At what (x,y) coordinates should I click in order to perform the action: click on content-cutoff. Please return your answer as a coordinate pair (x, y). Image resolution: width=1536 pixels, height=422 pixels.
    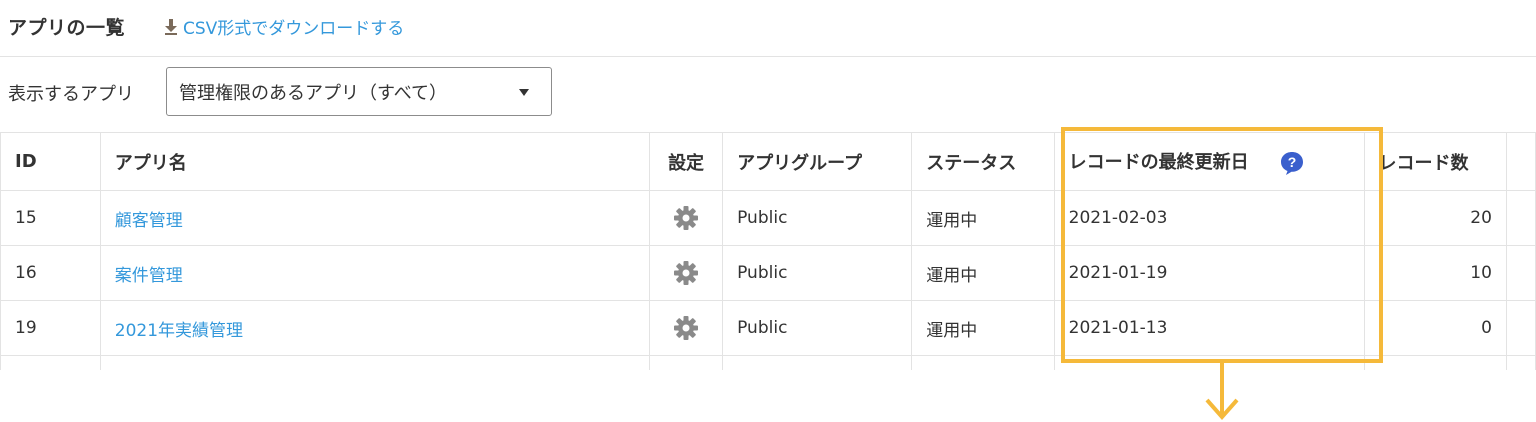
    Looking at the image, I should click on (768, 395).